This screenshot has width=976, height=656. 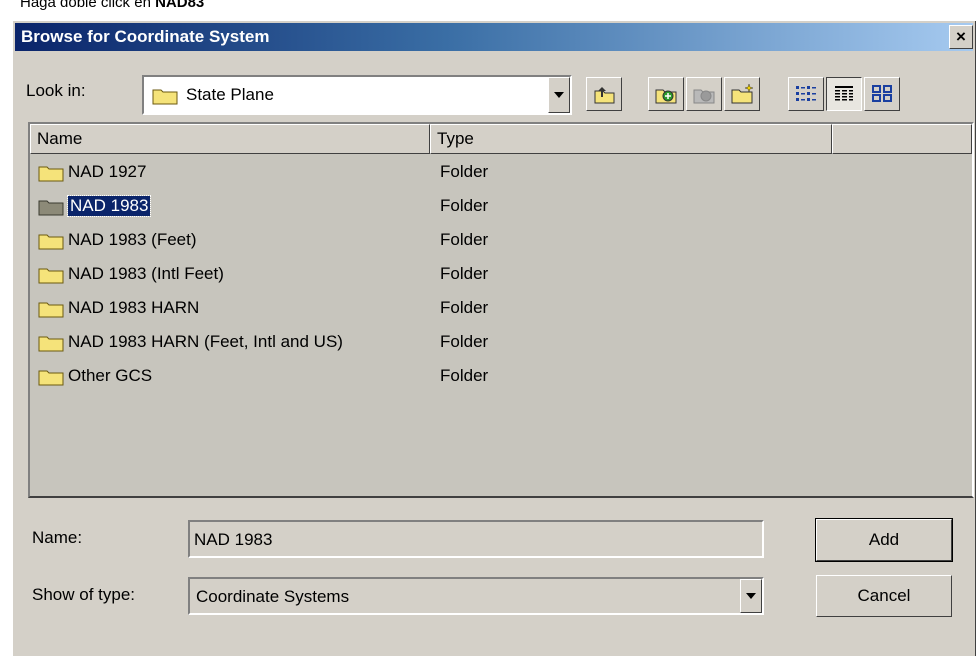 I want to click on close-button: ×, so click(x=961, y=37).